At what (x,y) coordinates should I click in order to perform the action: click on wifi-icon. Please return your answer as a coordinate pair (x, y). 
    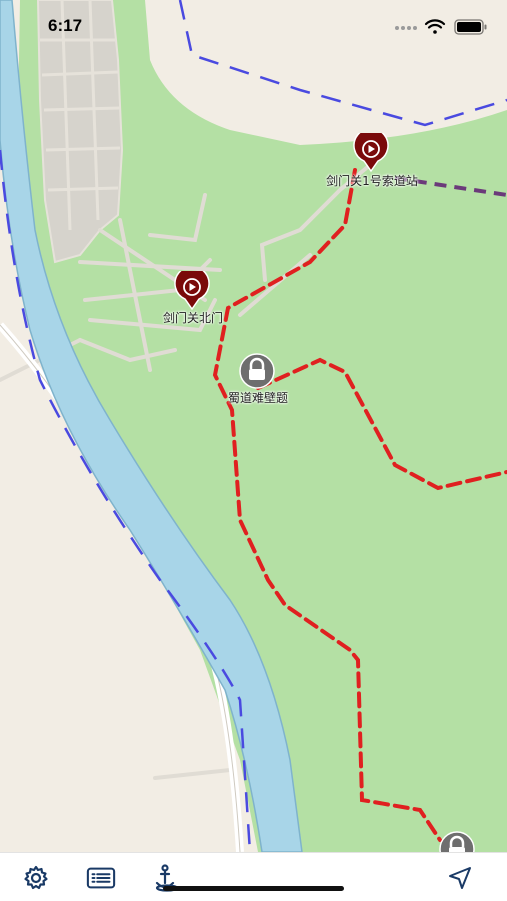
    Looking at the image, I should click on (435, 26).